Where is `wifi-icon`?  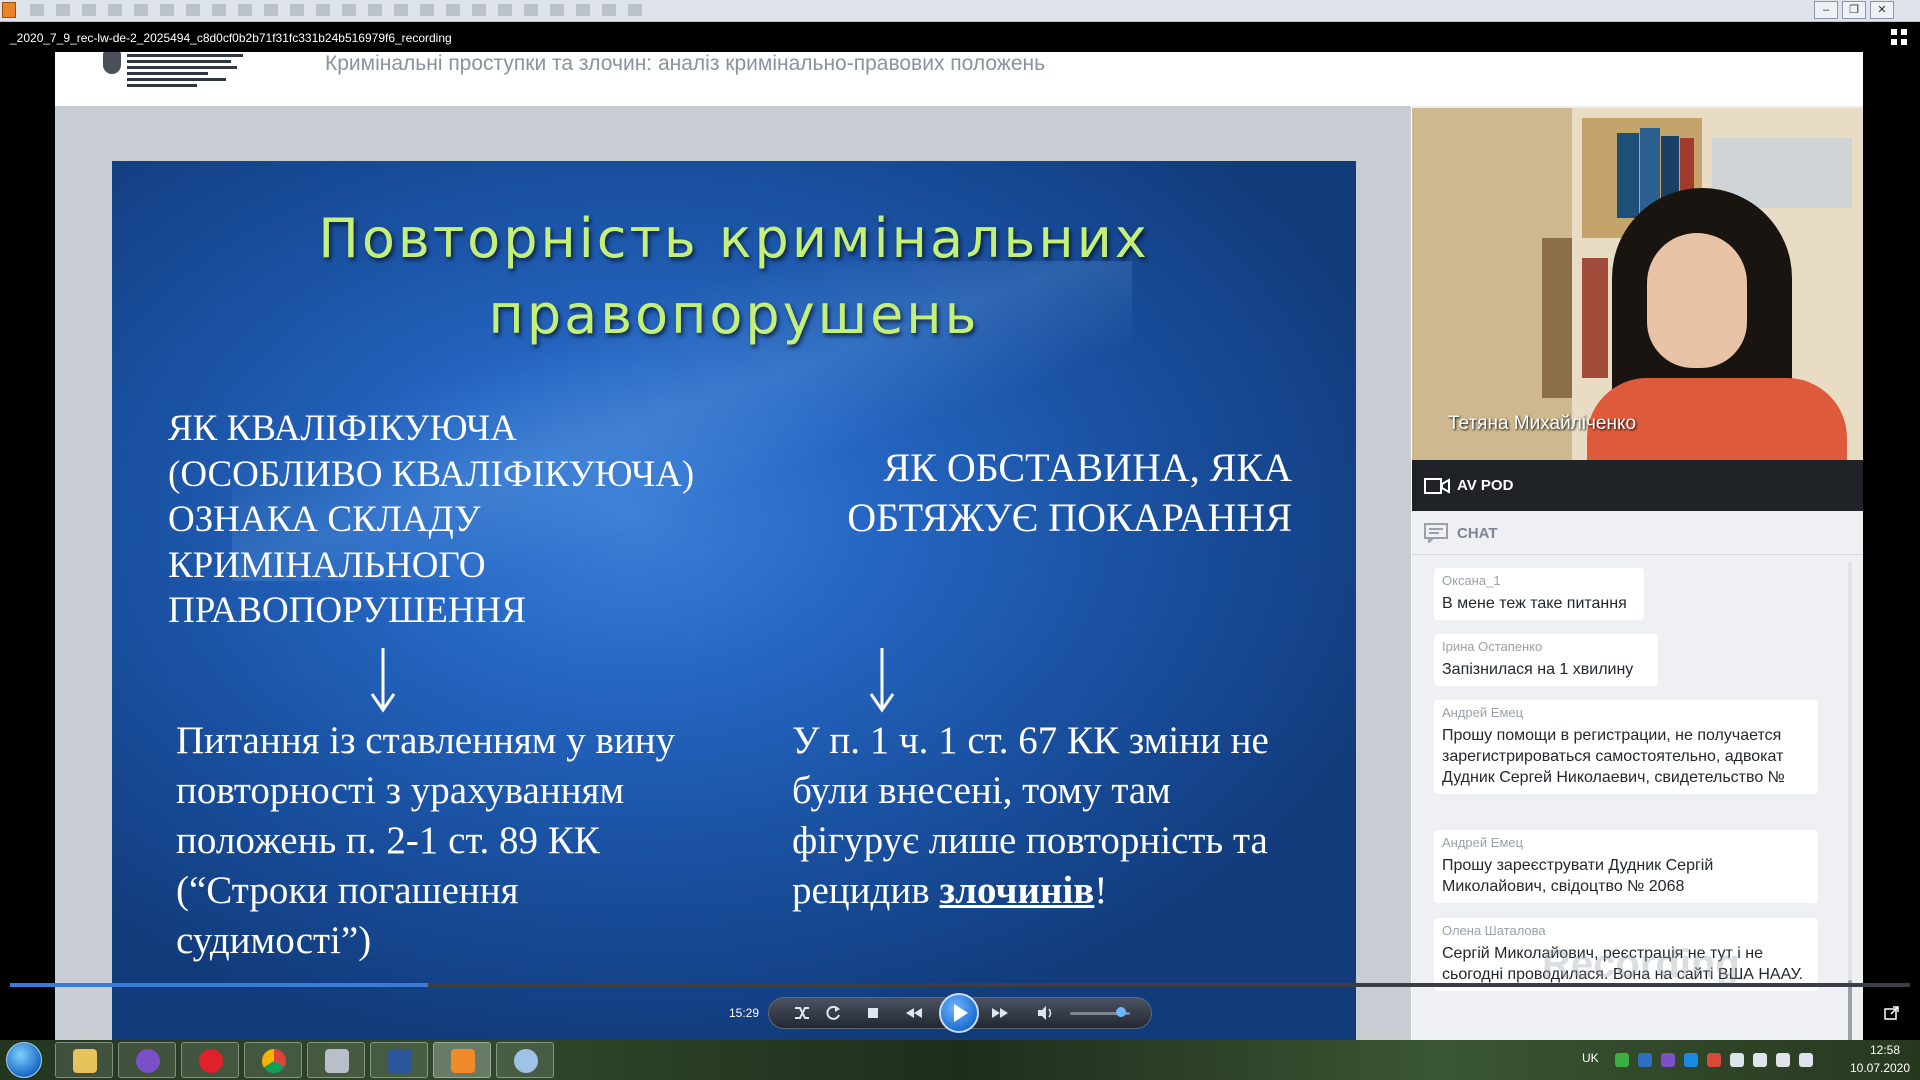 wifi-icon is located at coordinates (1737, 1060).